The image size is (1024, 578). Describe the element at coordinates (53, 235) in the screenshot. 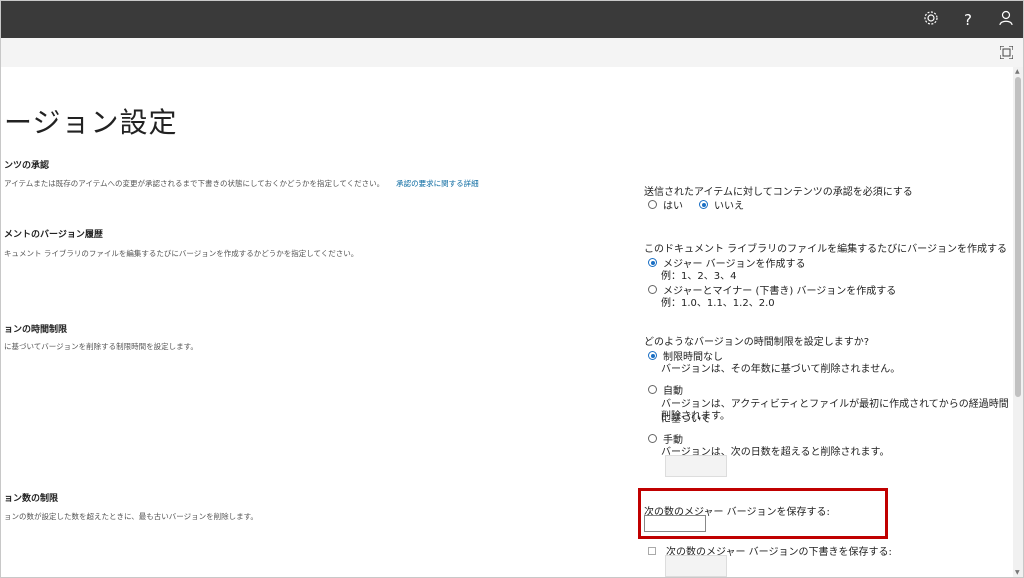

I see `history-heading: メントのバージョン履歴` at that location.